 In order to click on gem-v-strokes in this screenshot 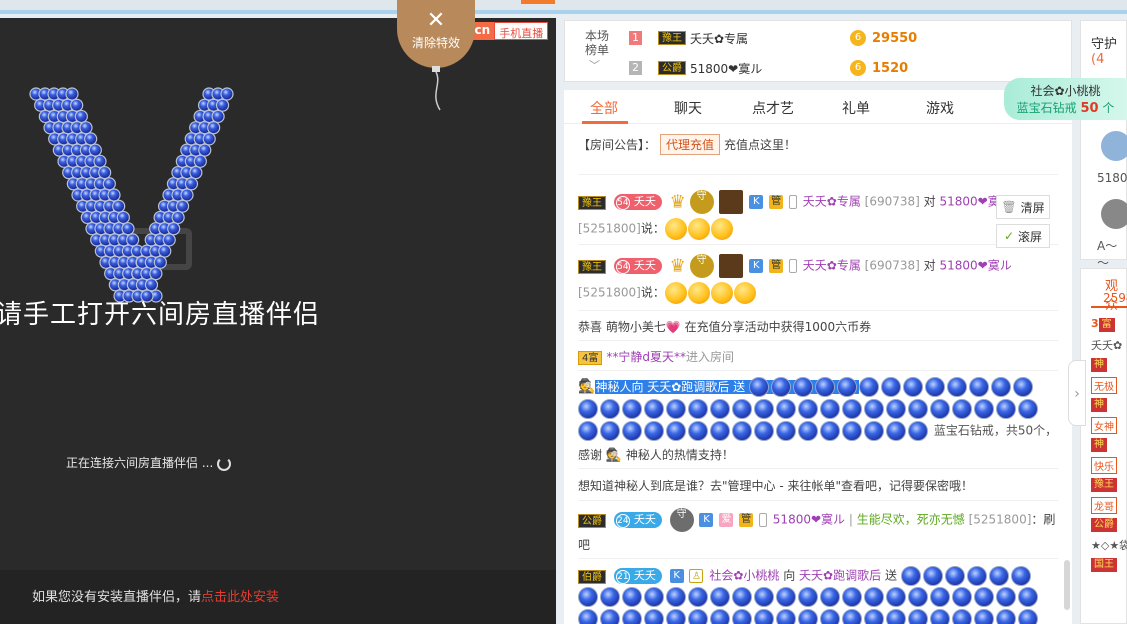, I will do `click(131, 195)`.